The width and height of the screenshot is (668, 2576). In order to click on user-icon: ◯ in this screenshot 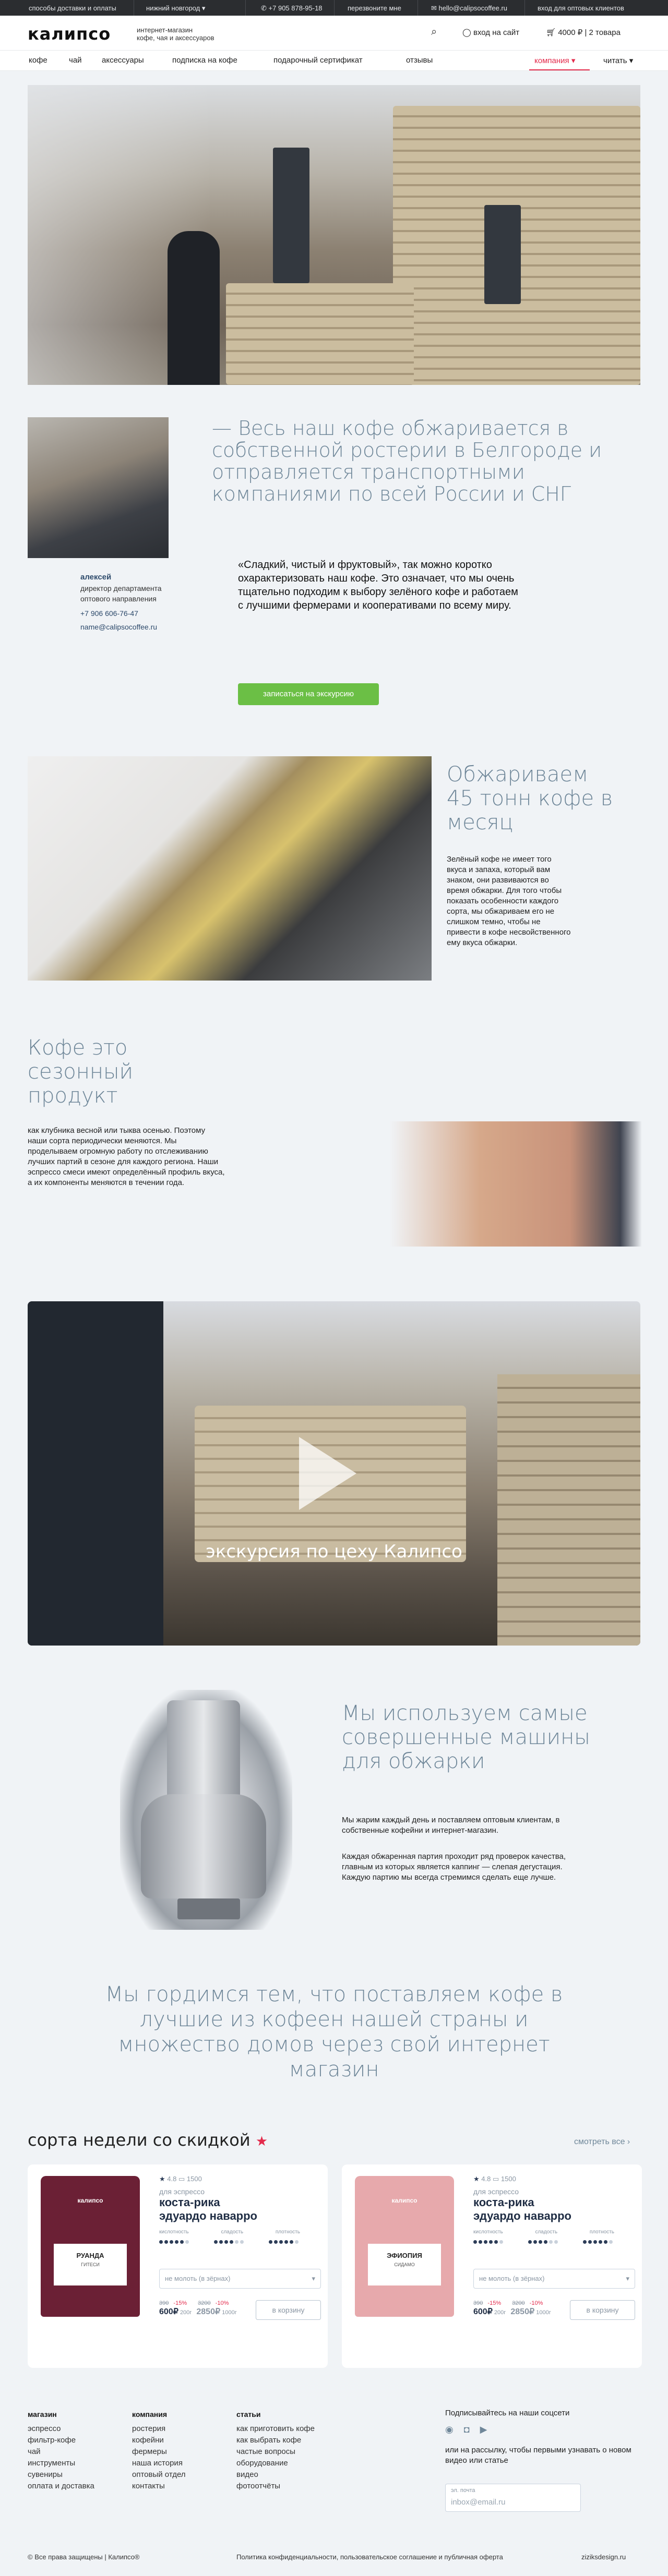, I will do `click(466, 32)`.